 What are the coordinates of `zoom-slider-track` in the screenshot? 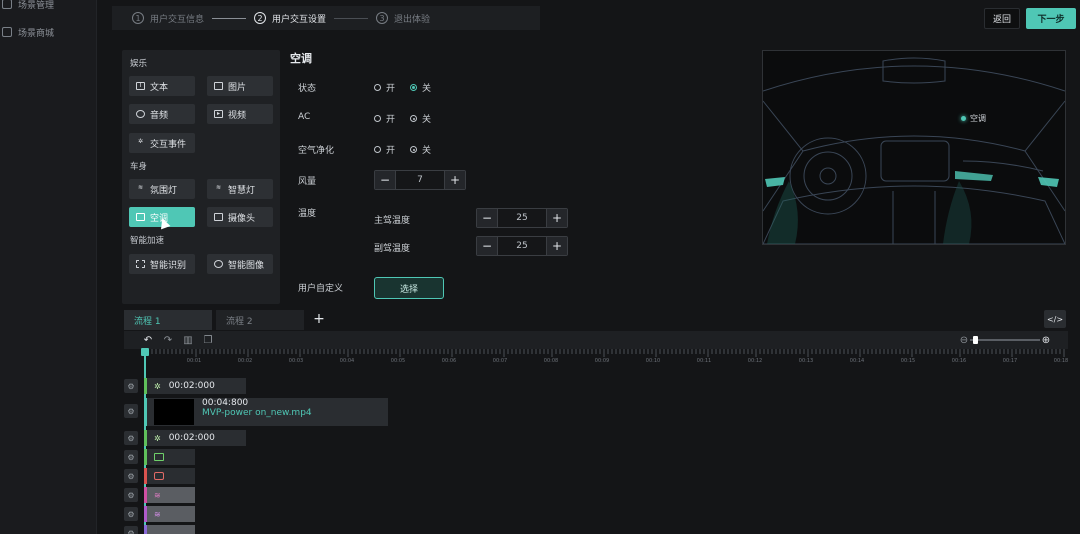 It's located at (1005, 340).